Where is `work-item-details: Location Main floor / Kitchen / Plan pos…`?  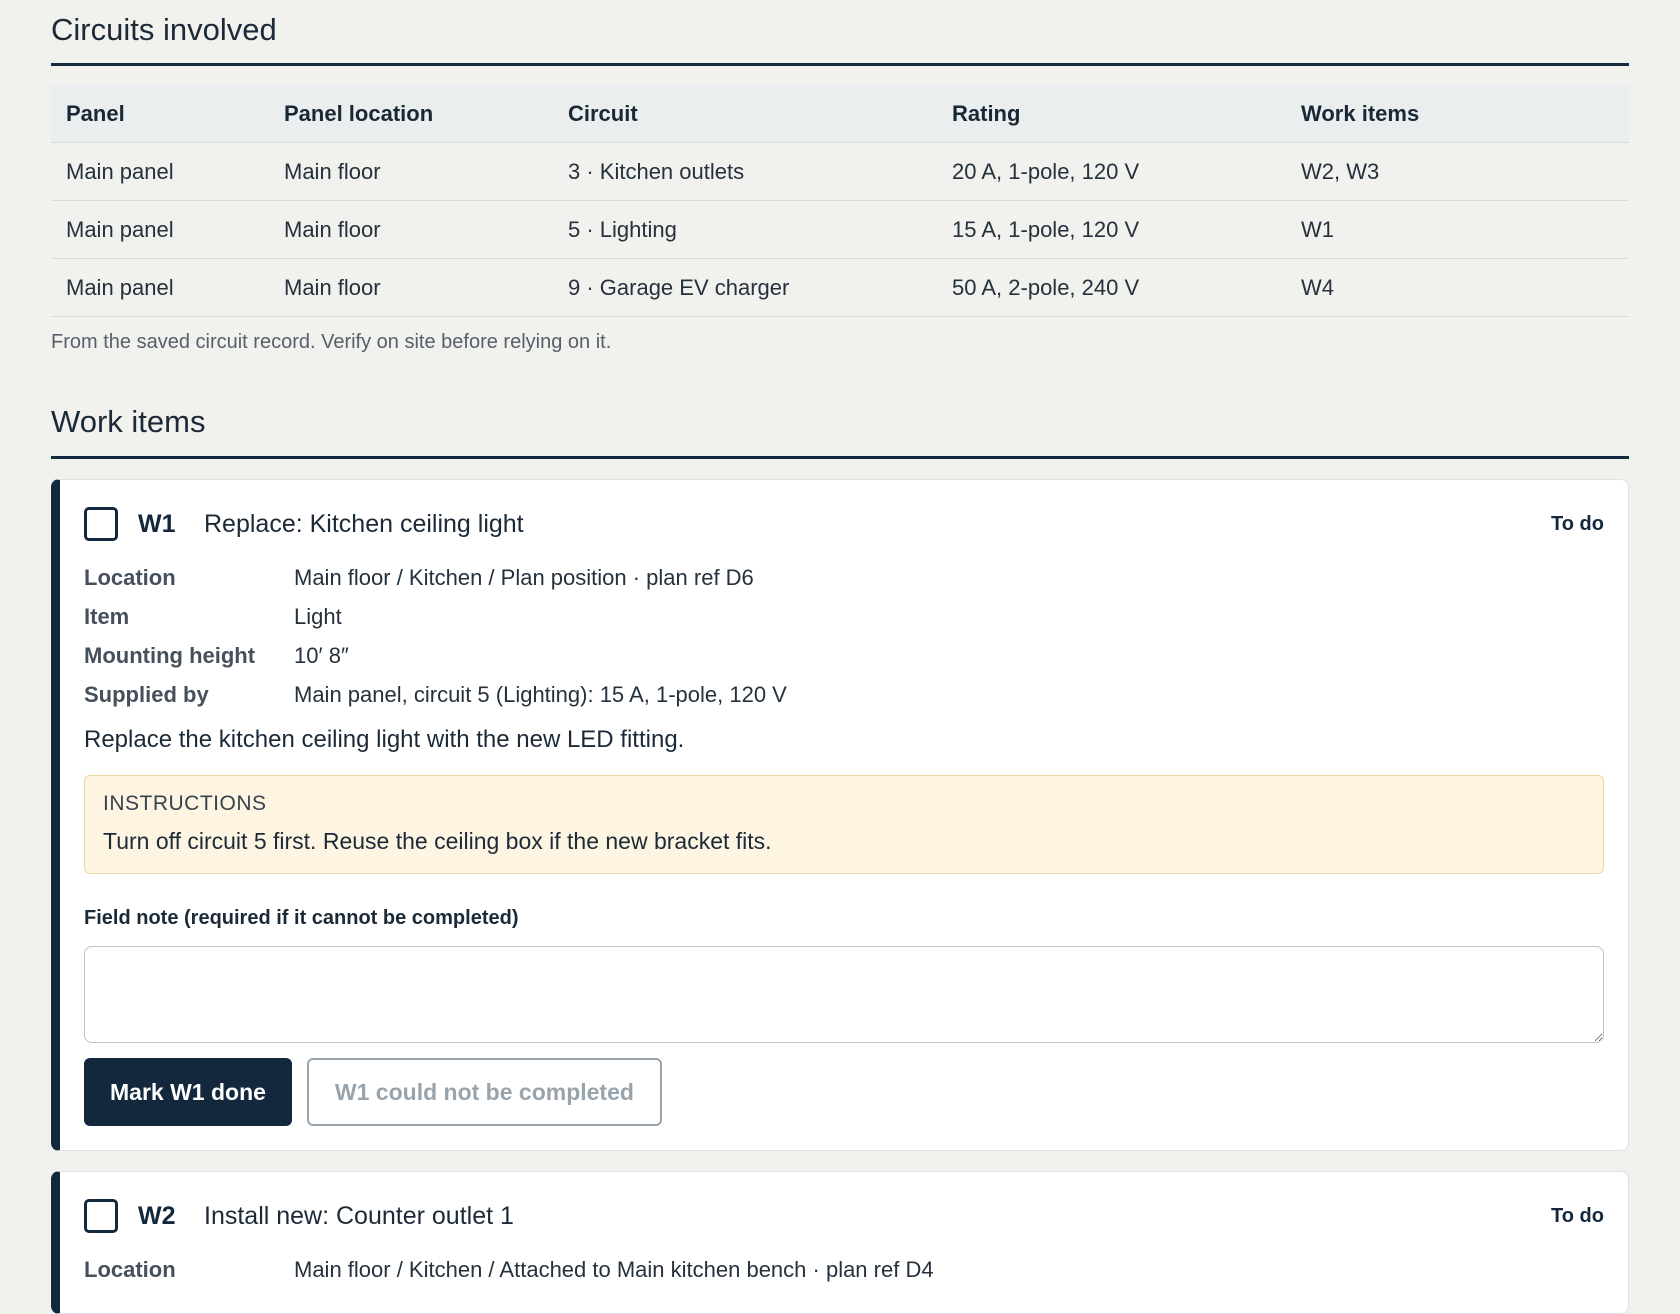 work-item-details: Location Main floor / Kitchen / Plan pos… is located at coordinates (844, 636).